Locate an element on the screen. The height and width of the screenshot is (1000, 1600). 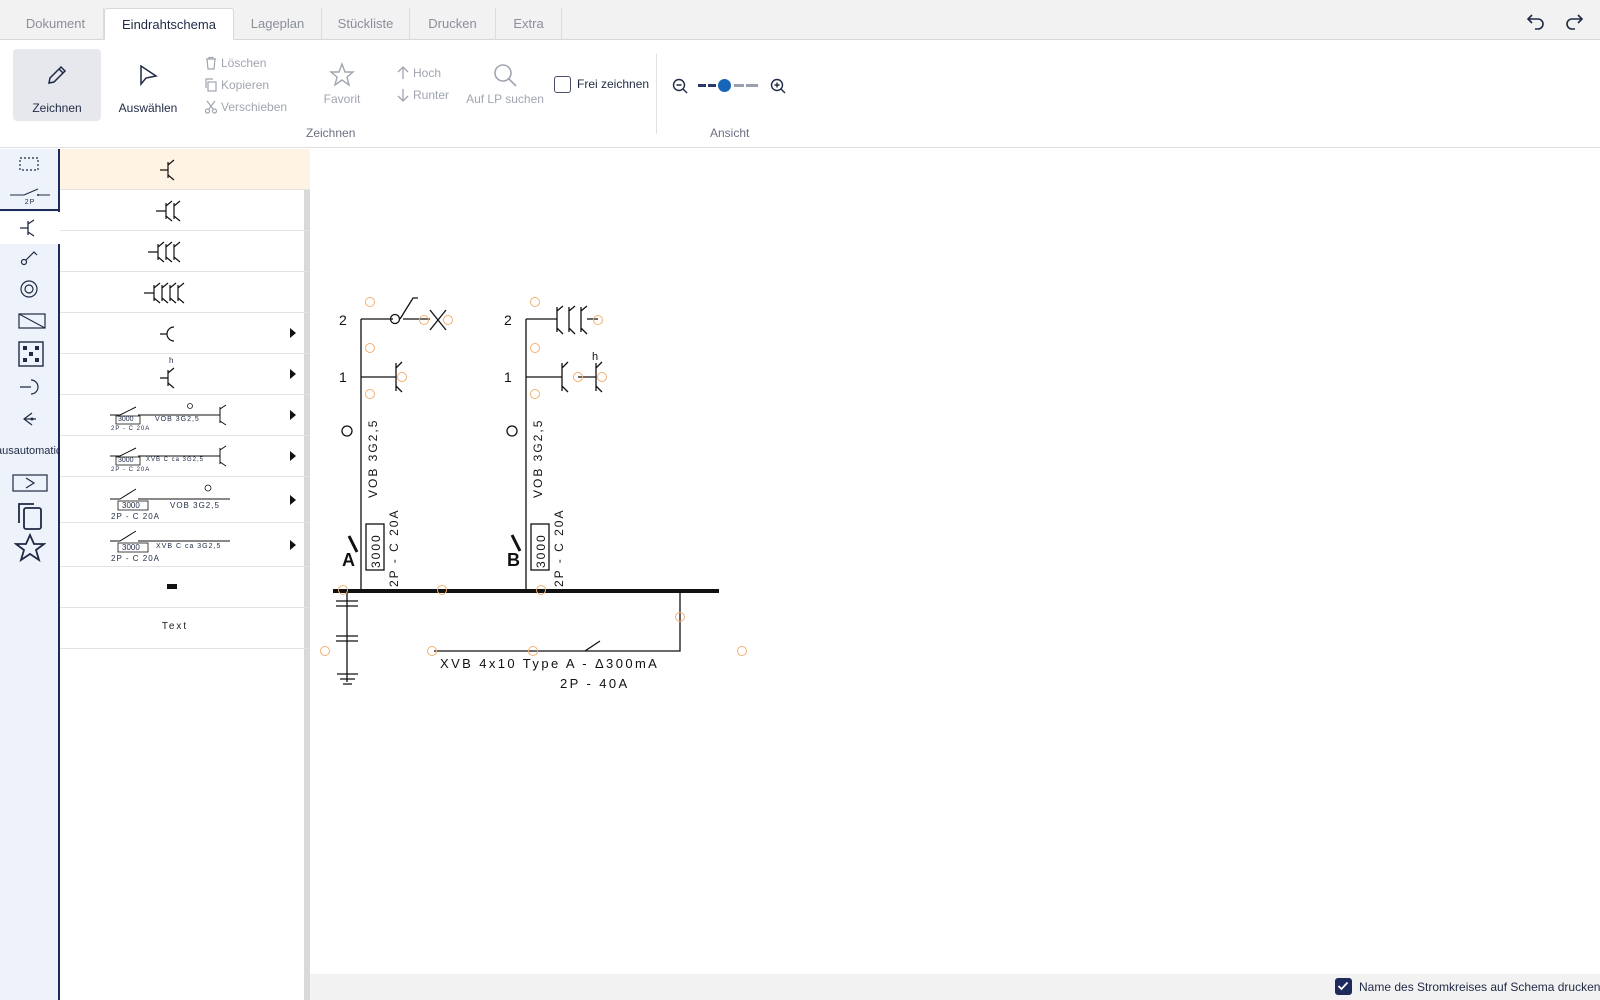
category-outlet is located at coordinates (30, 228).